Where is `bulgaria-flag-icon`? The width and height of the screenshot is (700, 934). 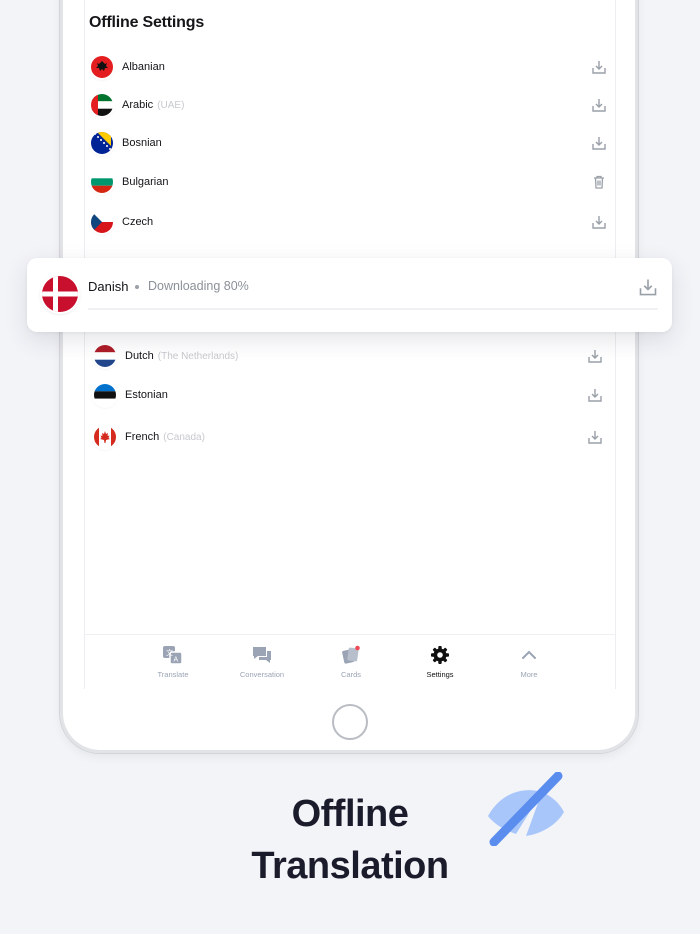
bulgaria-flag-icon is located at coordinates (102, 182).